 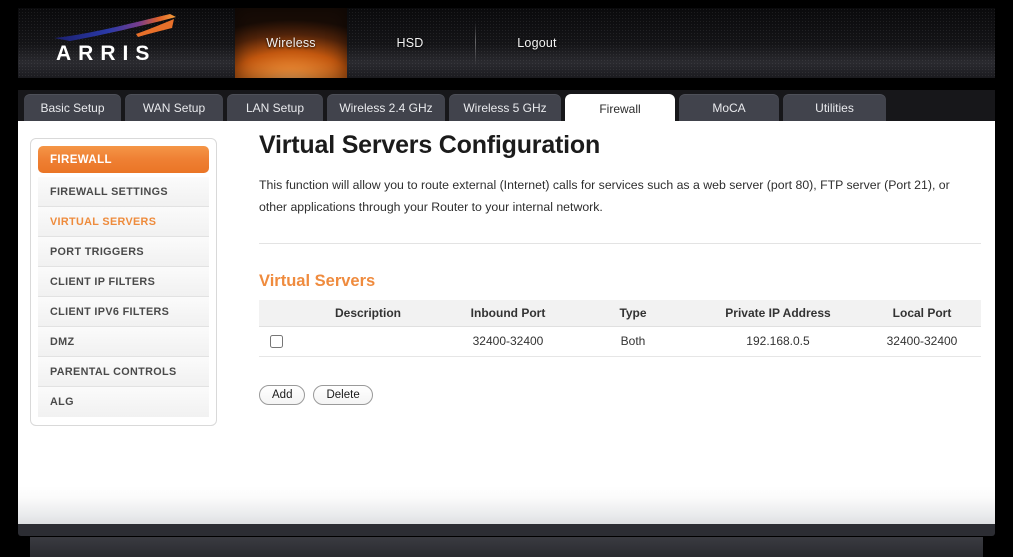 What do you see at coordinates (430, 145) in the screenshot?
I see `page-title: Virtual Servers Configuration` at bounding box center [430, 145].